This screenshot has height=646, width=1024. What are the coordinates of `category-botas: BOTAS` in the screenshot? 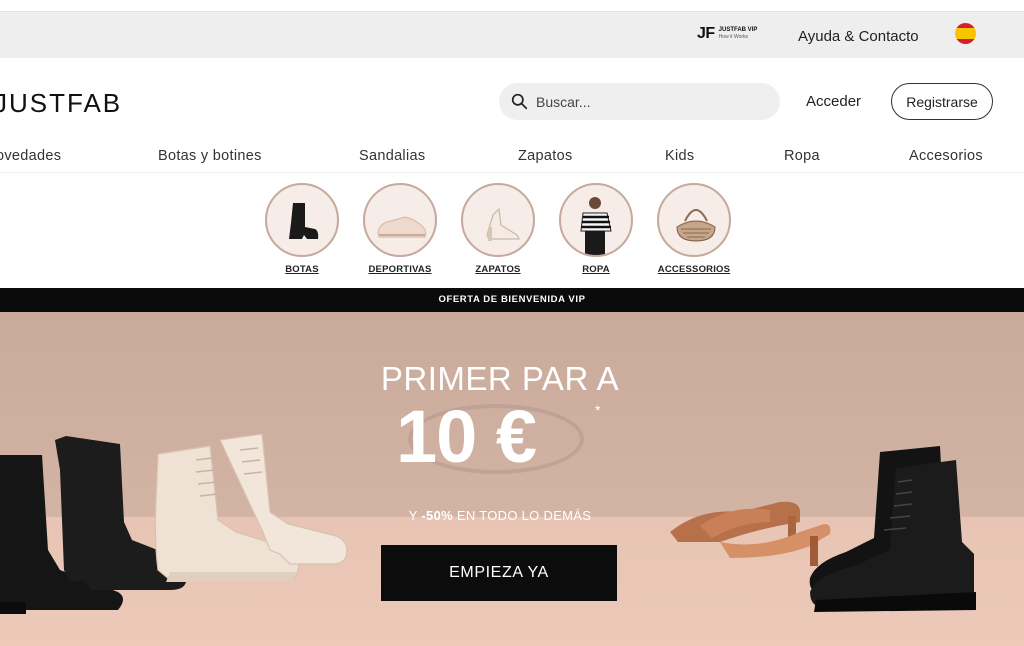 It's located at (302, 229).